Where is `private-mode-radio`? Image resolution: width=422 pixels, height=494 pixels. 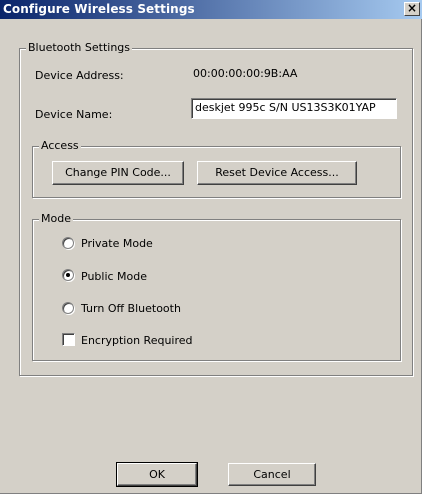
private-mode-radio is located at coordinates (68, 243).